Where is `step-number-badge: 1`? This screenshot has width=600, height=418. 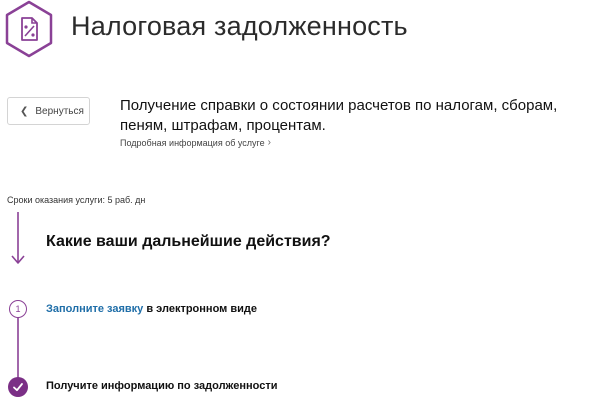
step-number-badge: 1 is located at coordinates (18, 309).